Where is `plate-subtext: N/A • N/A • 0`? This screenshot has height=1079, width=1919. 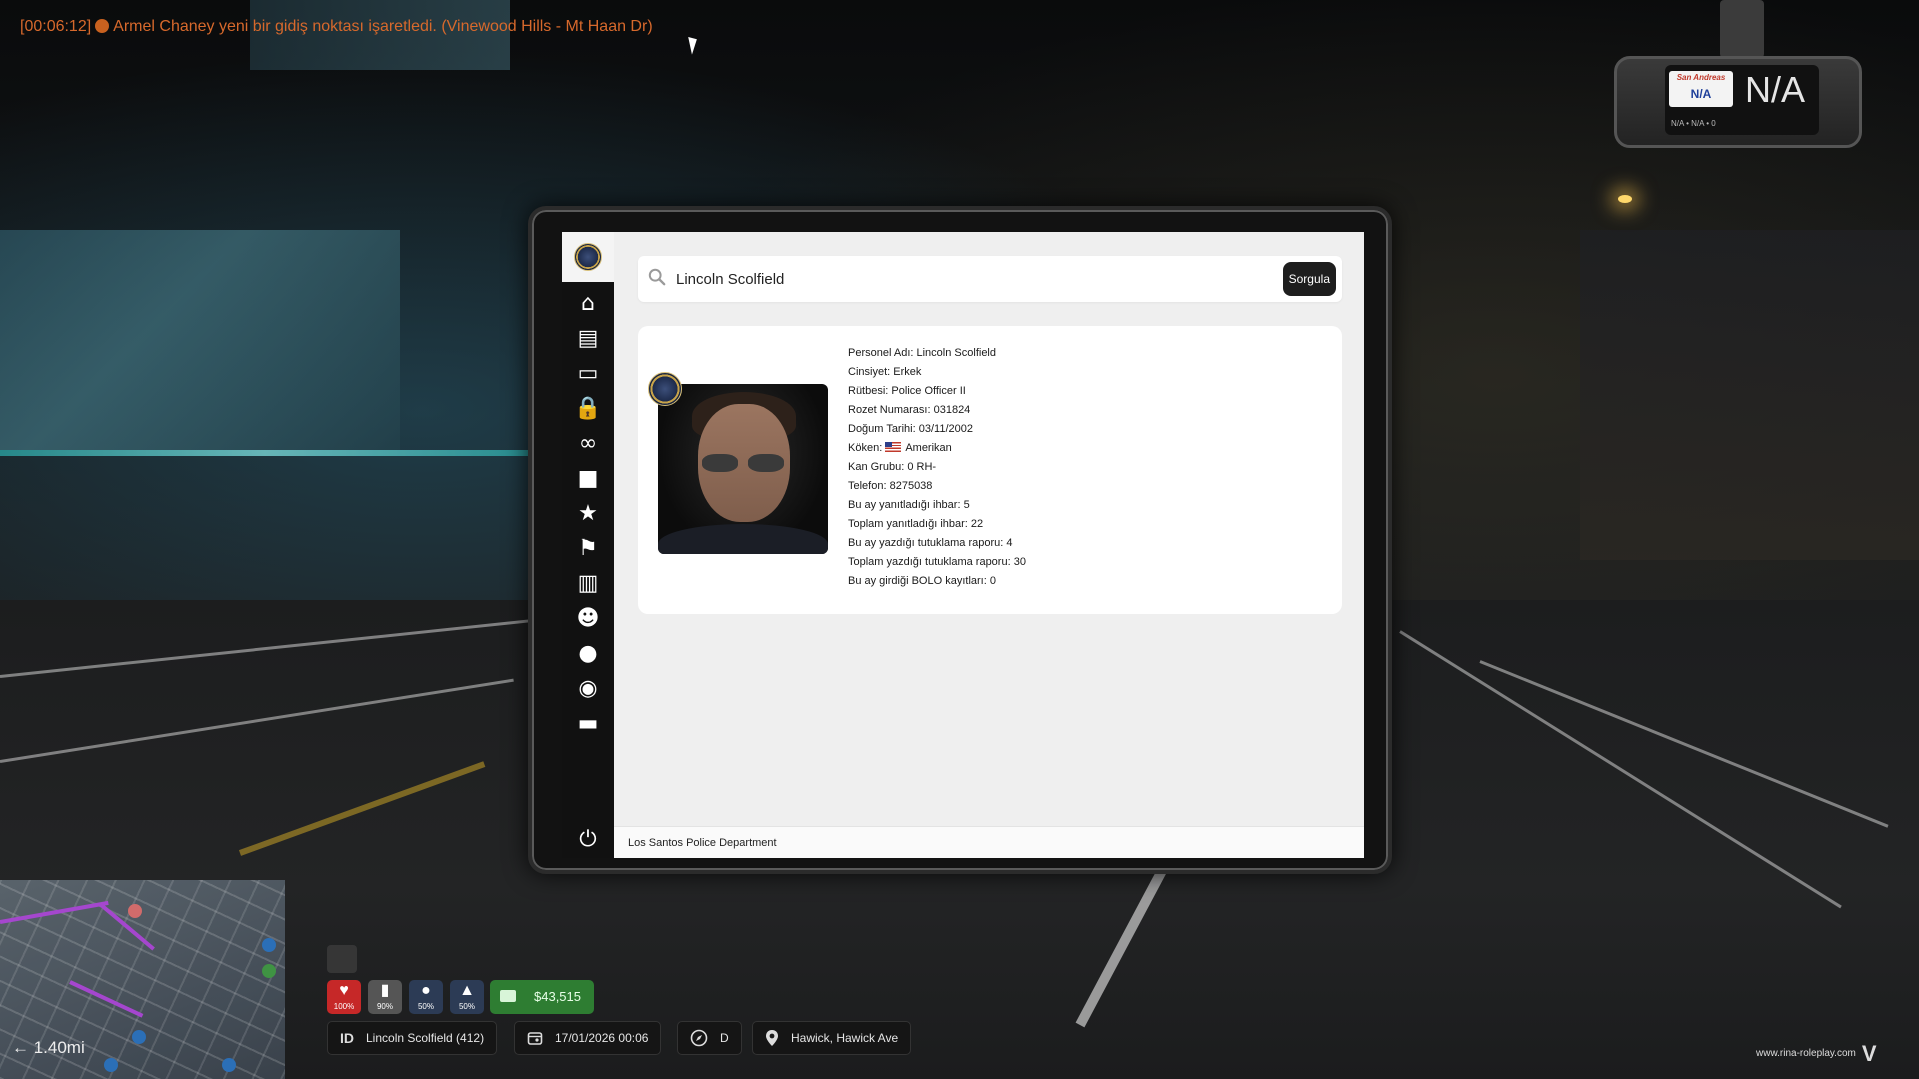
plate-subtext: N/A • N/A • 0 is located at coordinates (1693, 123).